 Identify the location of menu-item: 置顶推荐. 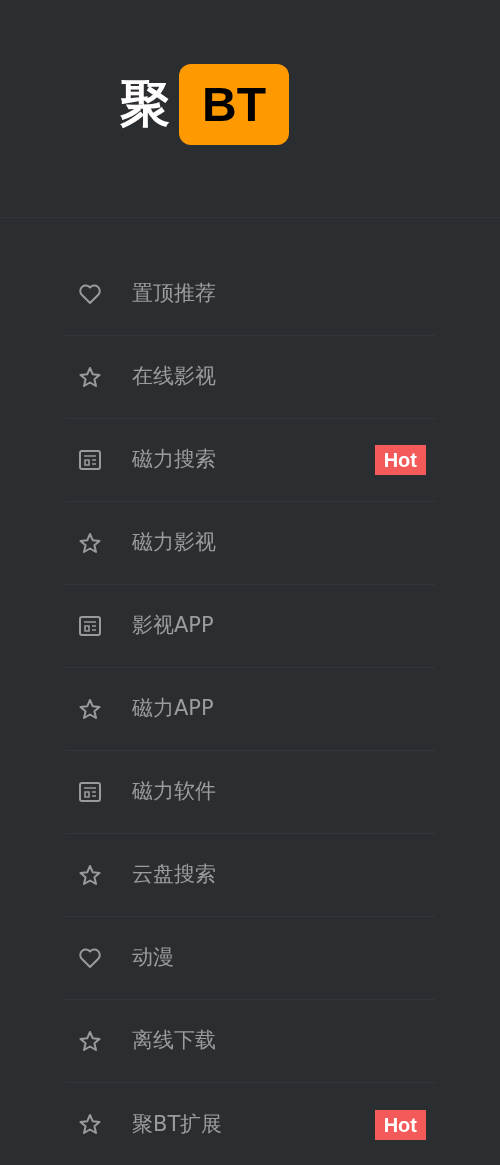
(283, 294).